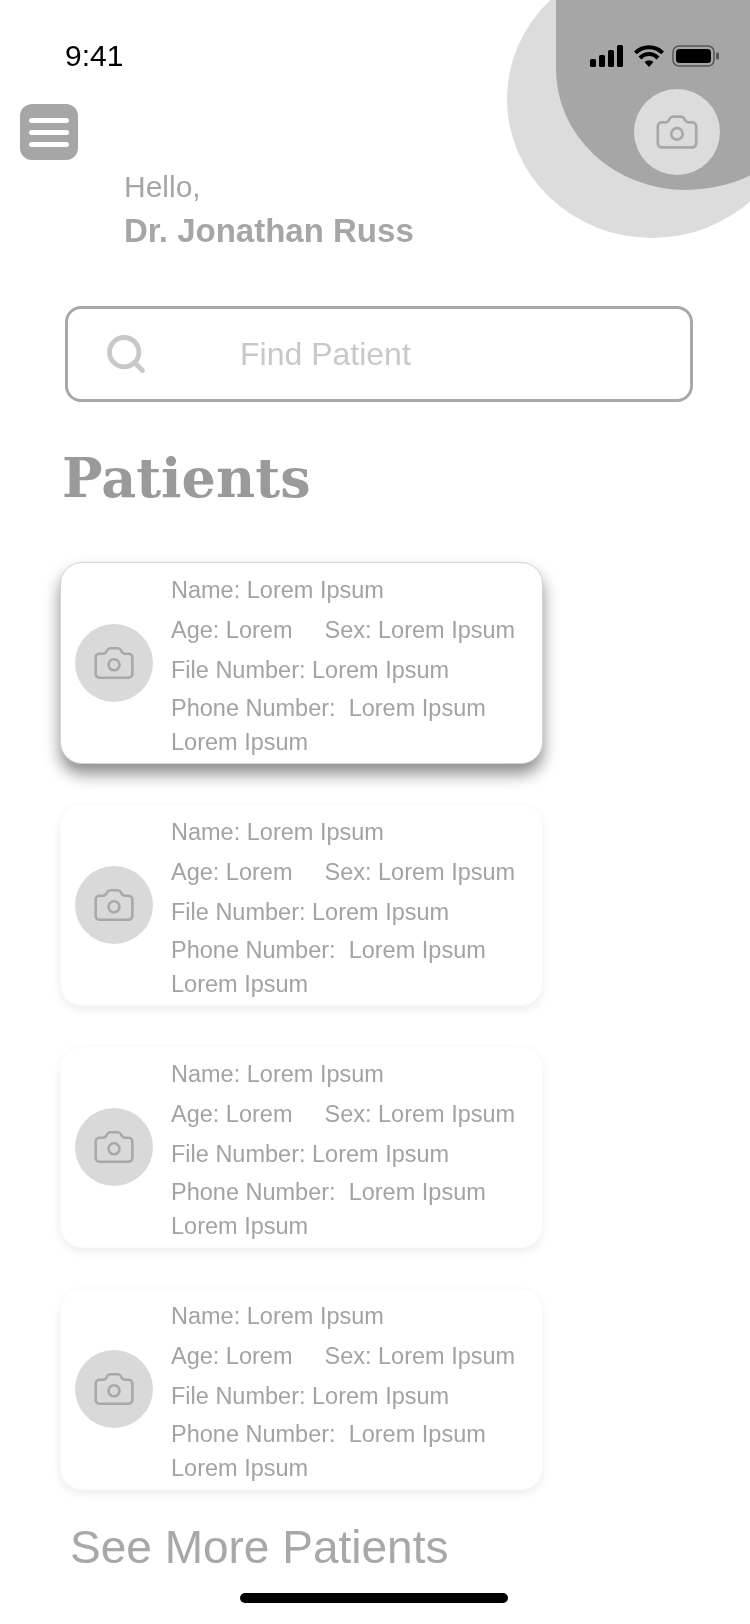 This screenshot has height=1624, width=750. What do you see at coordinates (94, 56) in the screenshot?
I see `status-time: 9:41` at bounding box center [94, 56].